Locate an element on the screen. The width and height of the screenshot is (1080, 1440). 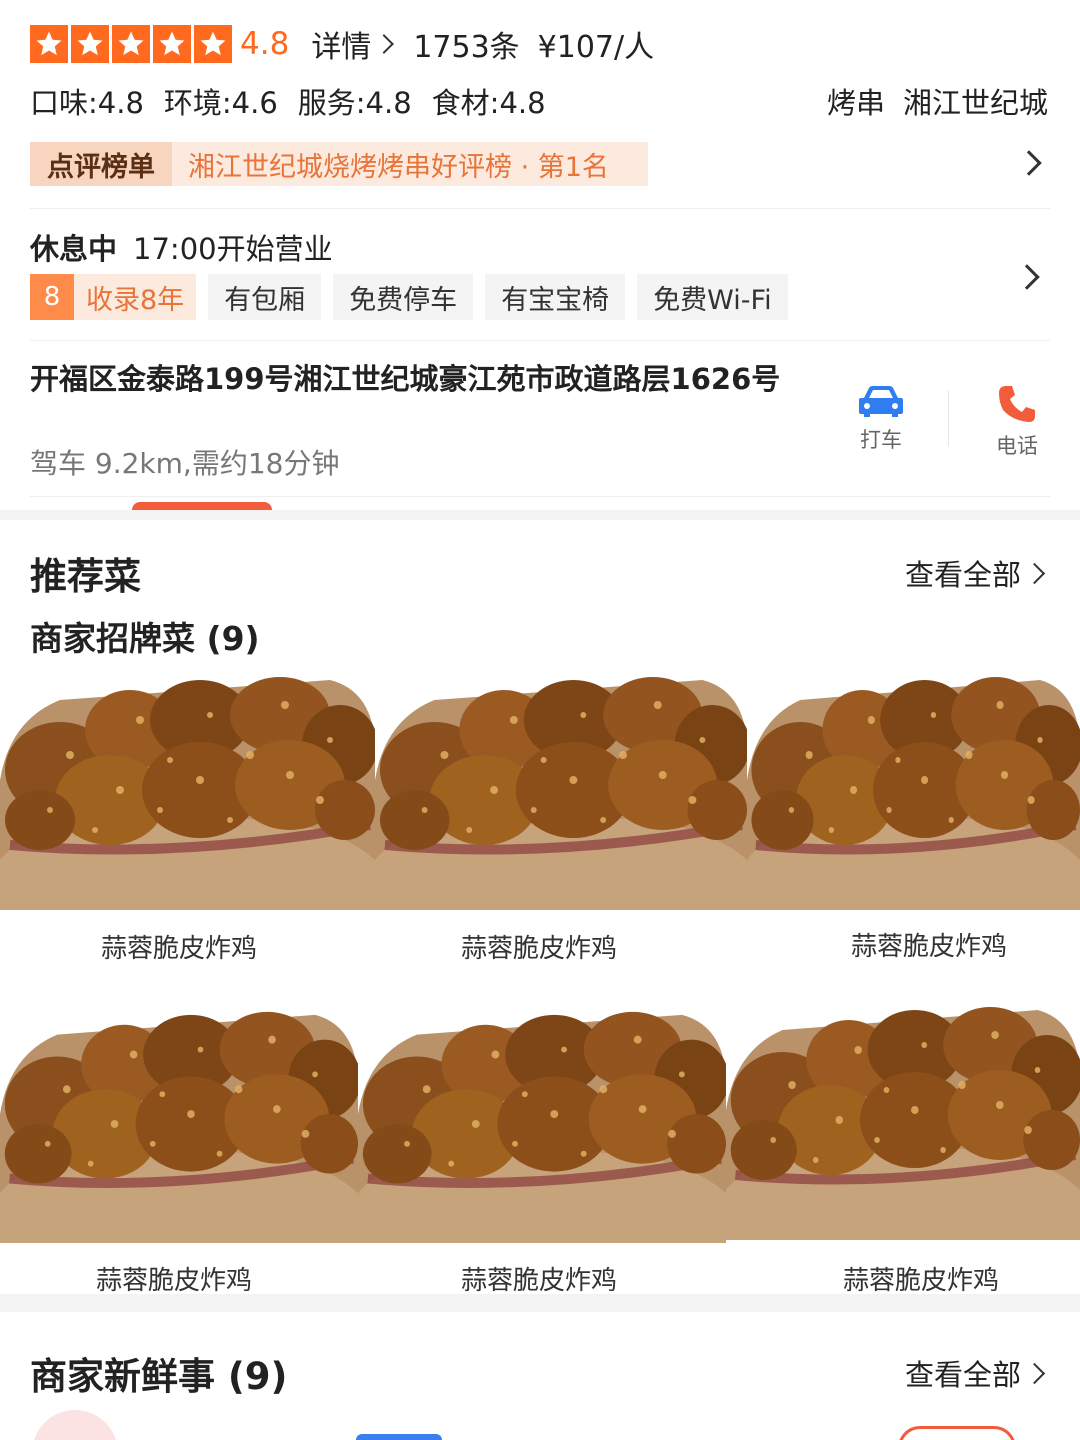
taxi-label: 打车 is located at coordinates (881, 440).